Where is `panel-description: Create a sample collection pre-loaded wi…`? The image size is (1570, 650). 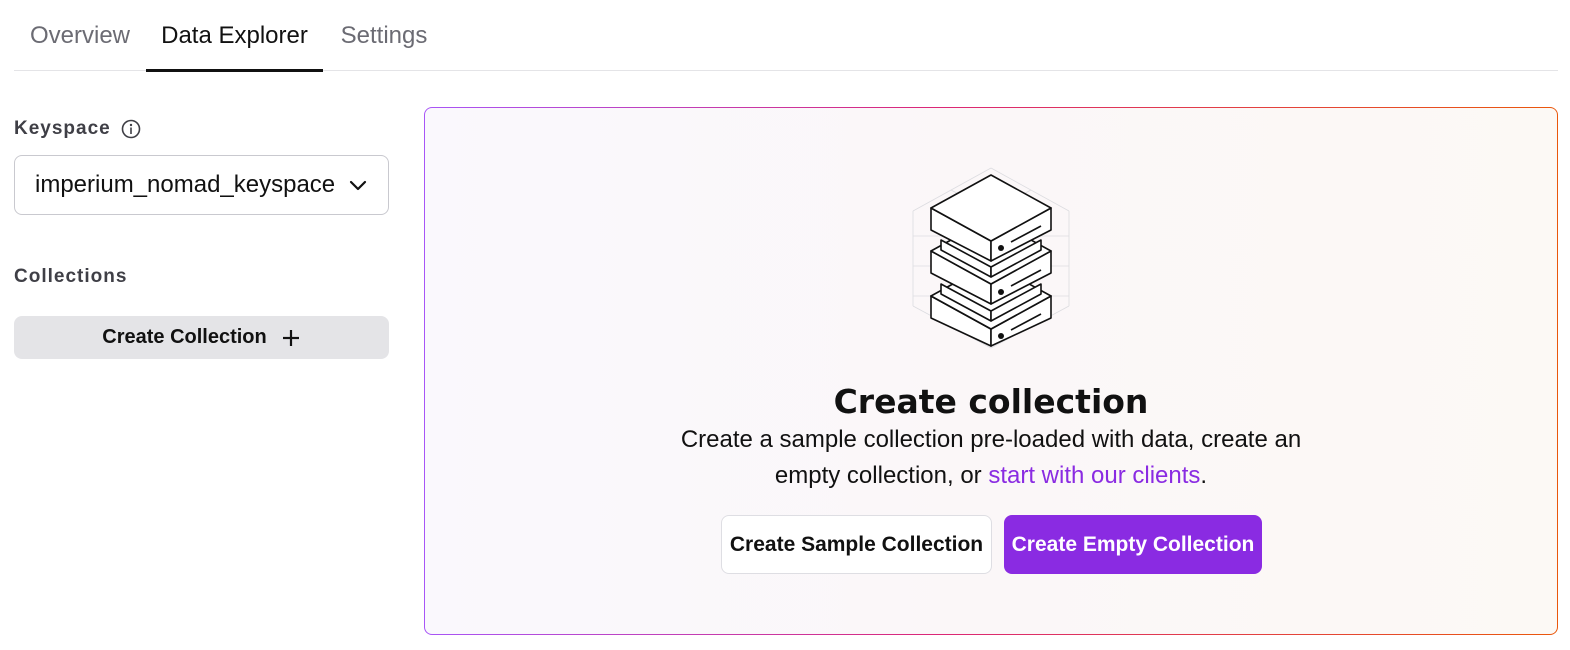
panel-description: Create a sample collection pre-loaded wi… is located at coordinates (991, 458).